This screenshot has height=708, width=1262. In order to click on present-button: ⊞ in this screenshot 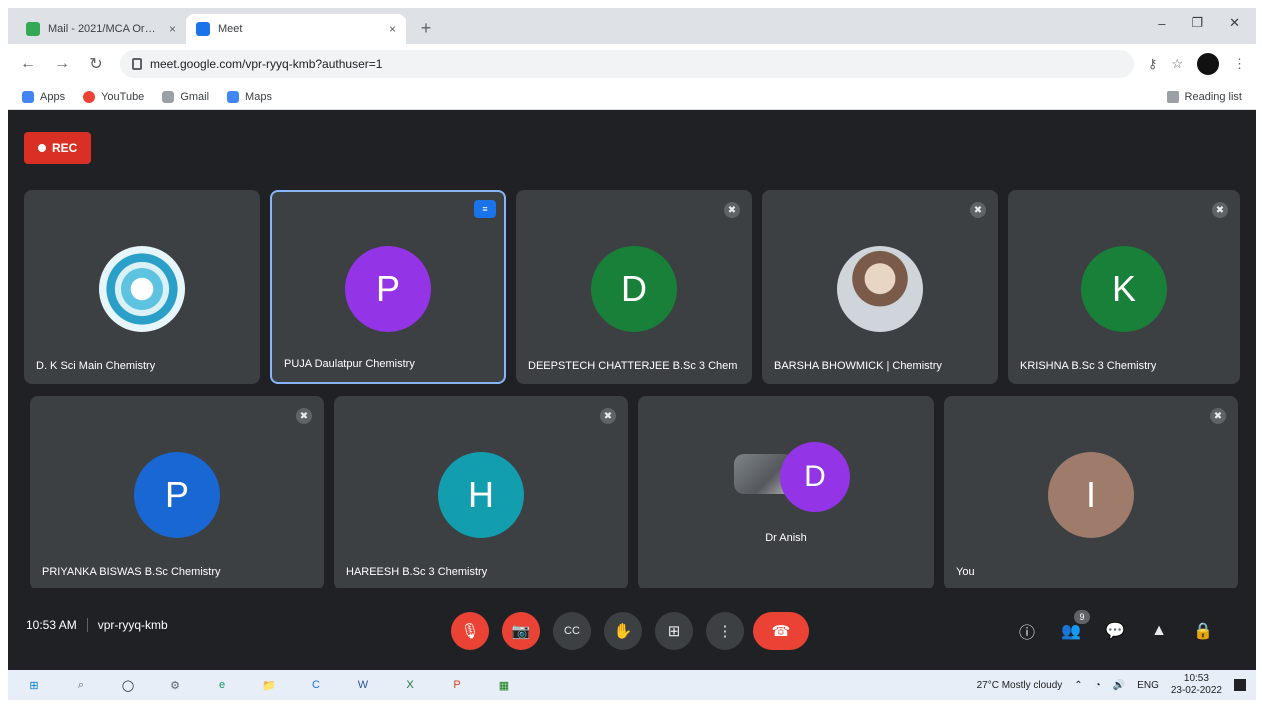, I will do `click(674, 631)`.